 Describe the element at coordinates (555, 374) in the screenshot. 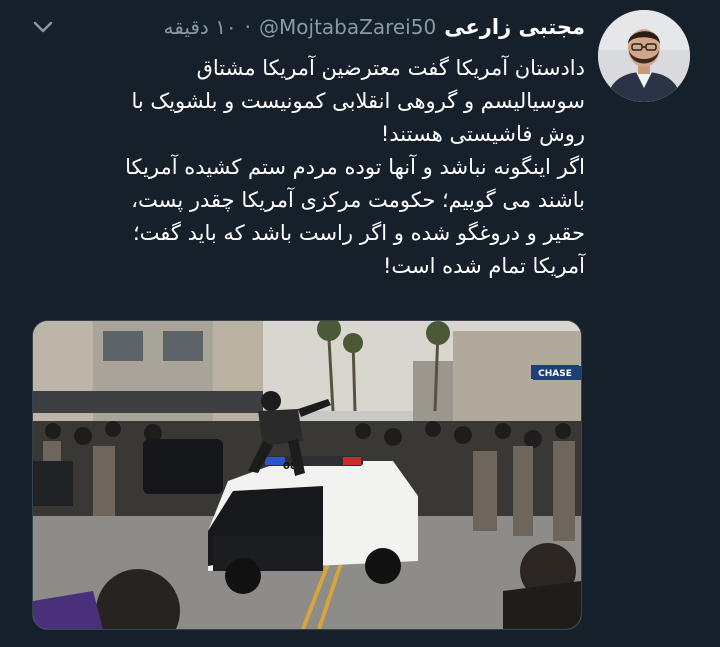

I see `store-sign-text: CHASE` at that location.